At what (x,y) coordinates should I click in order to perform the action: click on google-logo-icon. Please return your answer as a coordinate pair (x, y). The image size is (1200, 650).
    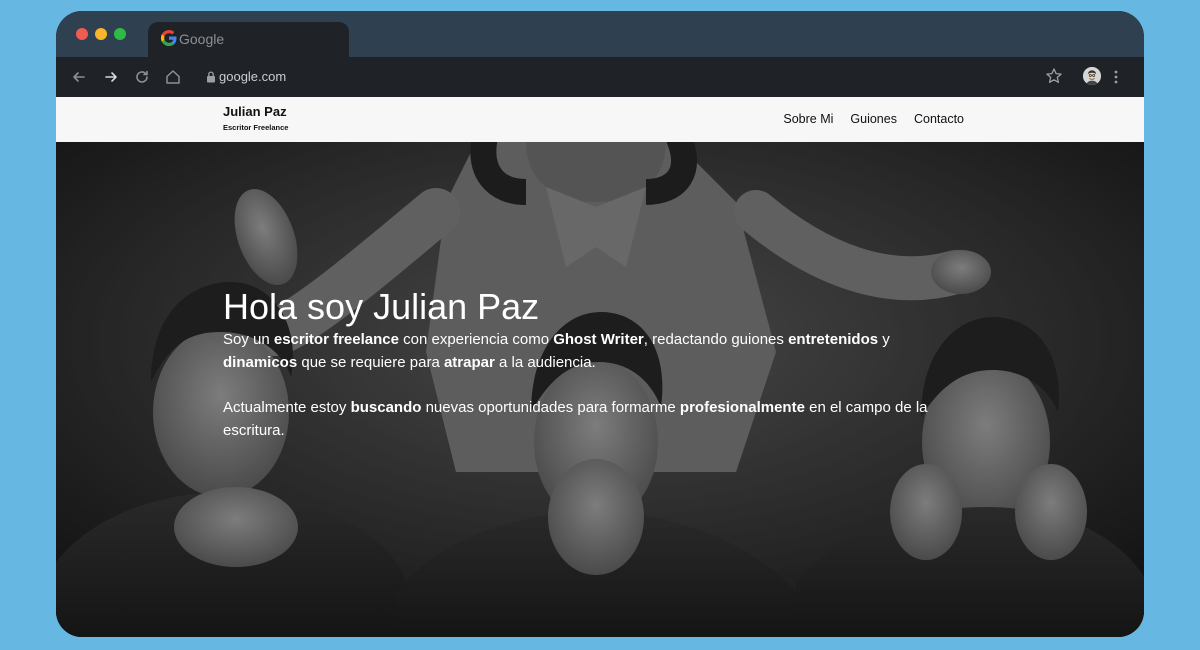
    Looking at the image, I should click on (169, 38).